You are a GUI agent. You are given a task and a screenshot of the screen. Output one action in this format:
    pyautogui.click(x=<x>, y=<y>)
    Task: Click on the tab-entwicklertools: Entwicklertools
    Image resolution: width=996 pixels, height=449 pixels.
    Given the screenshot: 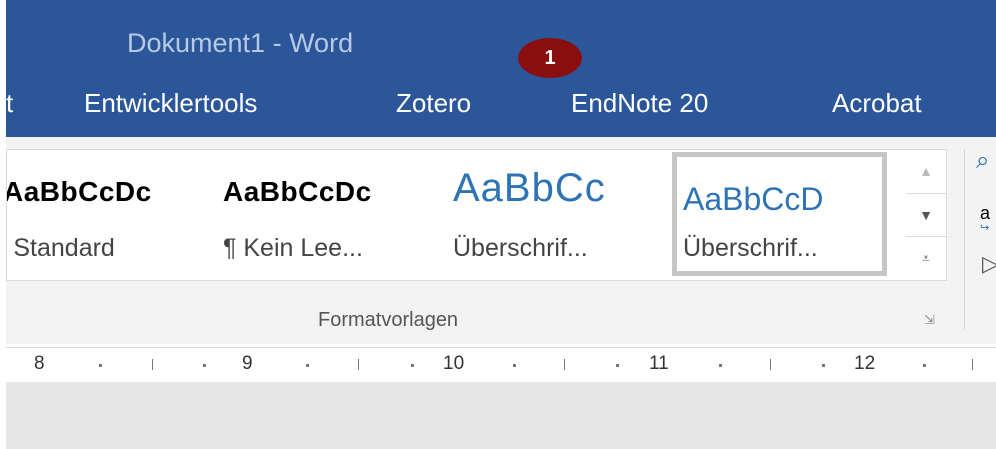 What is the action you would take?
    pyautogui.click(x=170, y=103)
    